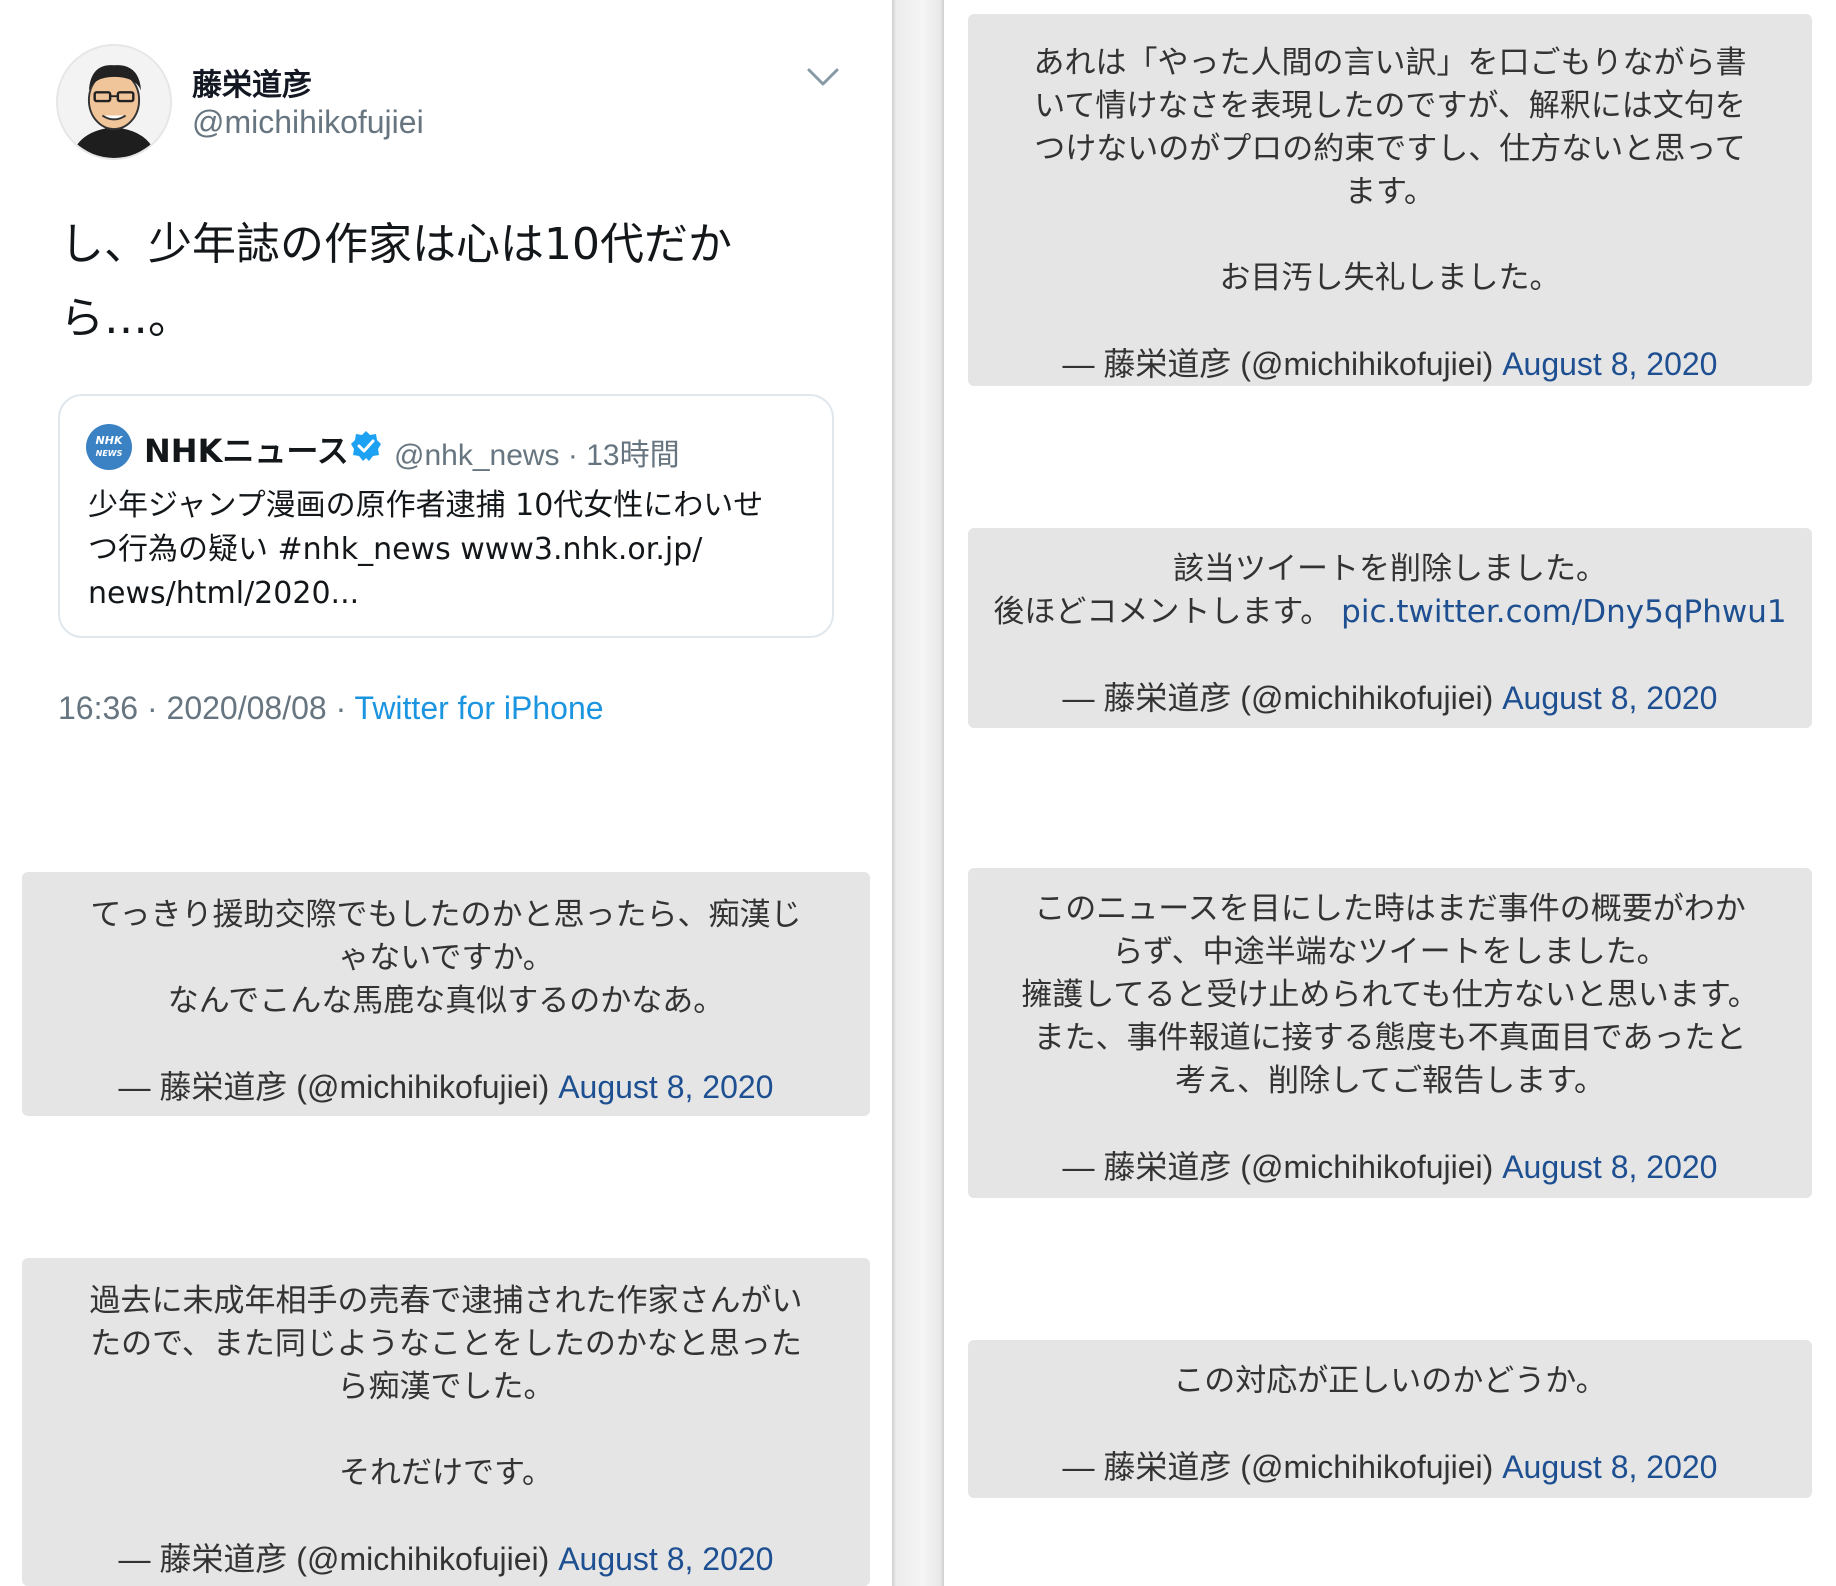 The image size is (1836, 1586). I want to click on embed-line: 後ほどコメントします。 pic.twitter.com/Dny5qPhwu1, so click(1390, 612).